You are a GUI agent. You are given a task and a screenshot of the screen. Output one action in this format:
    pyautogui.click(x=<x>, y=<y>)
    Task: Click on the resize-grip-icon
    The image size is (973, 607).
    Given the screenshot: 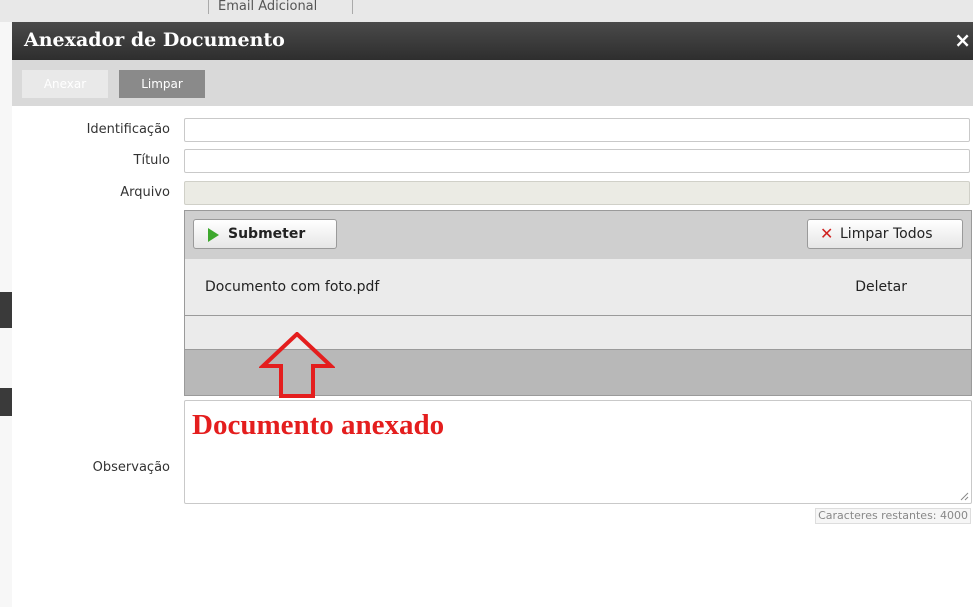 What is the action you would take?
    pyautogui.click(x=964, y=496)
    